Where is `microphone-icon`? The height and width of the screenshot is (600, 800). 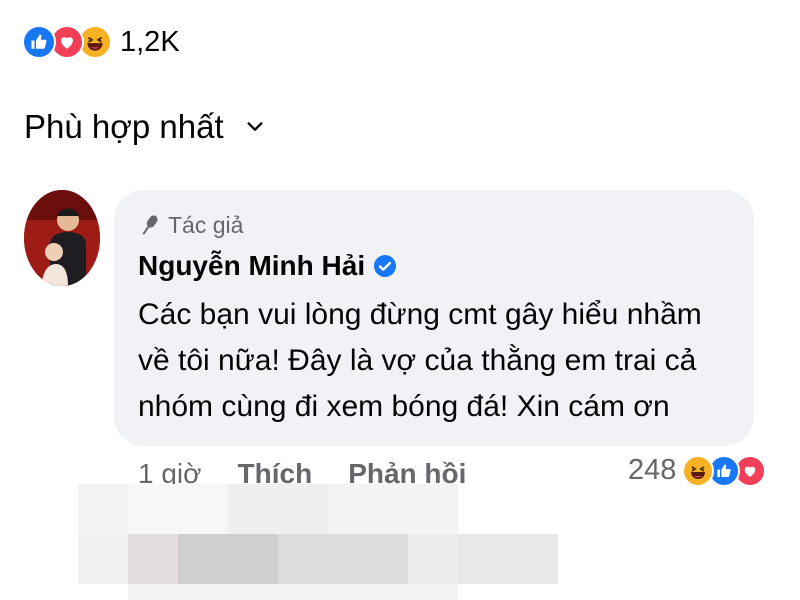
microphone-icon is located at coordinates (150, 224).